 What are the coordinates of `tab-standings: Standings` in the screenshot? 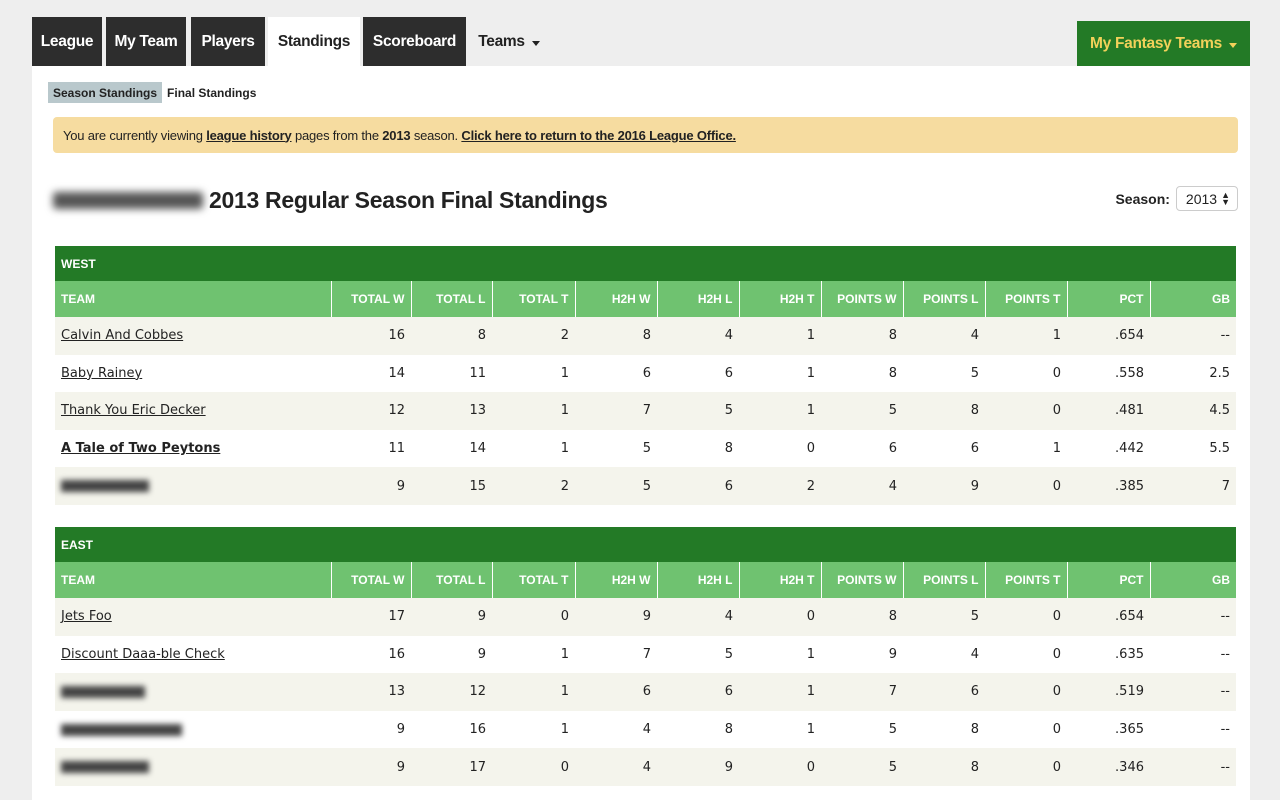 It's located at (314, 41).